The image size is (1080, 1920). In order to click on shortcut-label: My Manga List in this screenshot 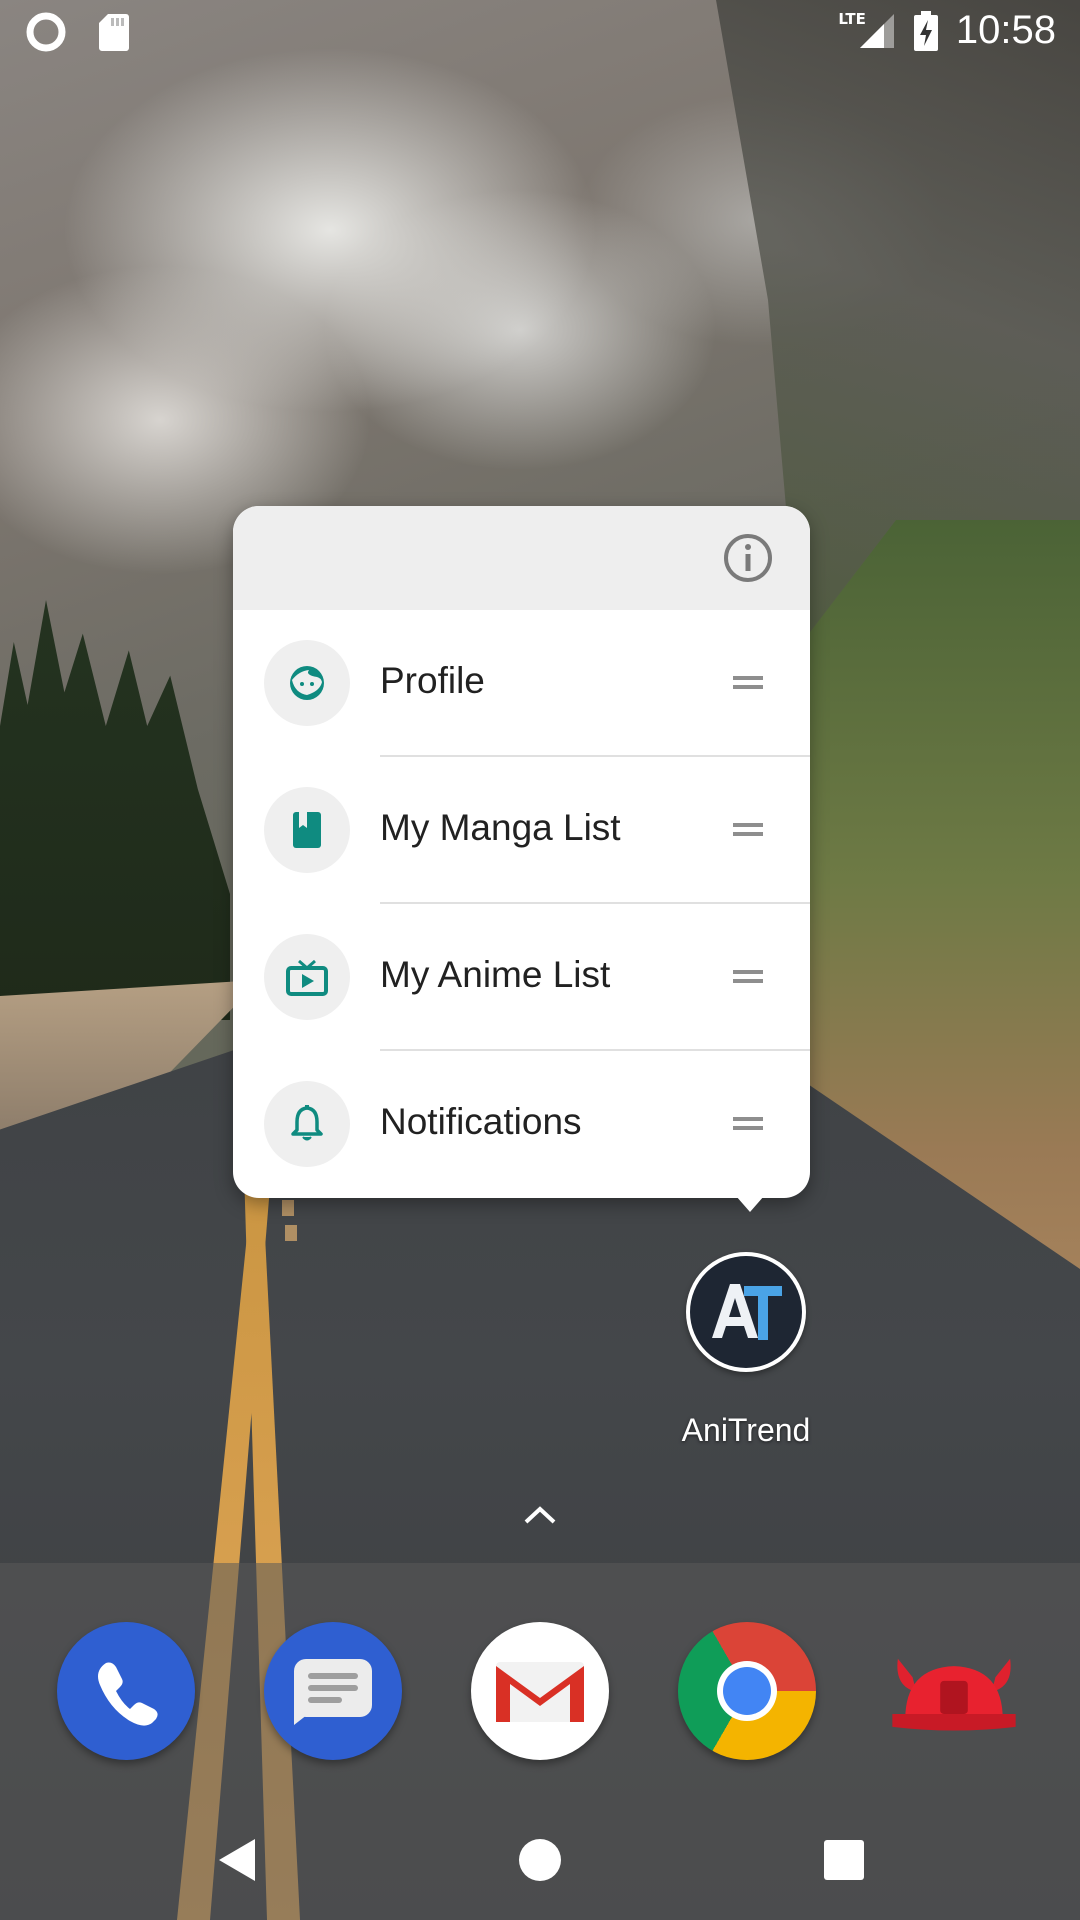, I will do `click(500, 827)`.